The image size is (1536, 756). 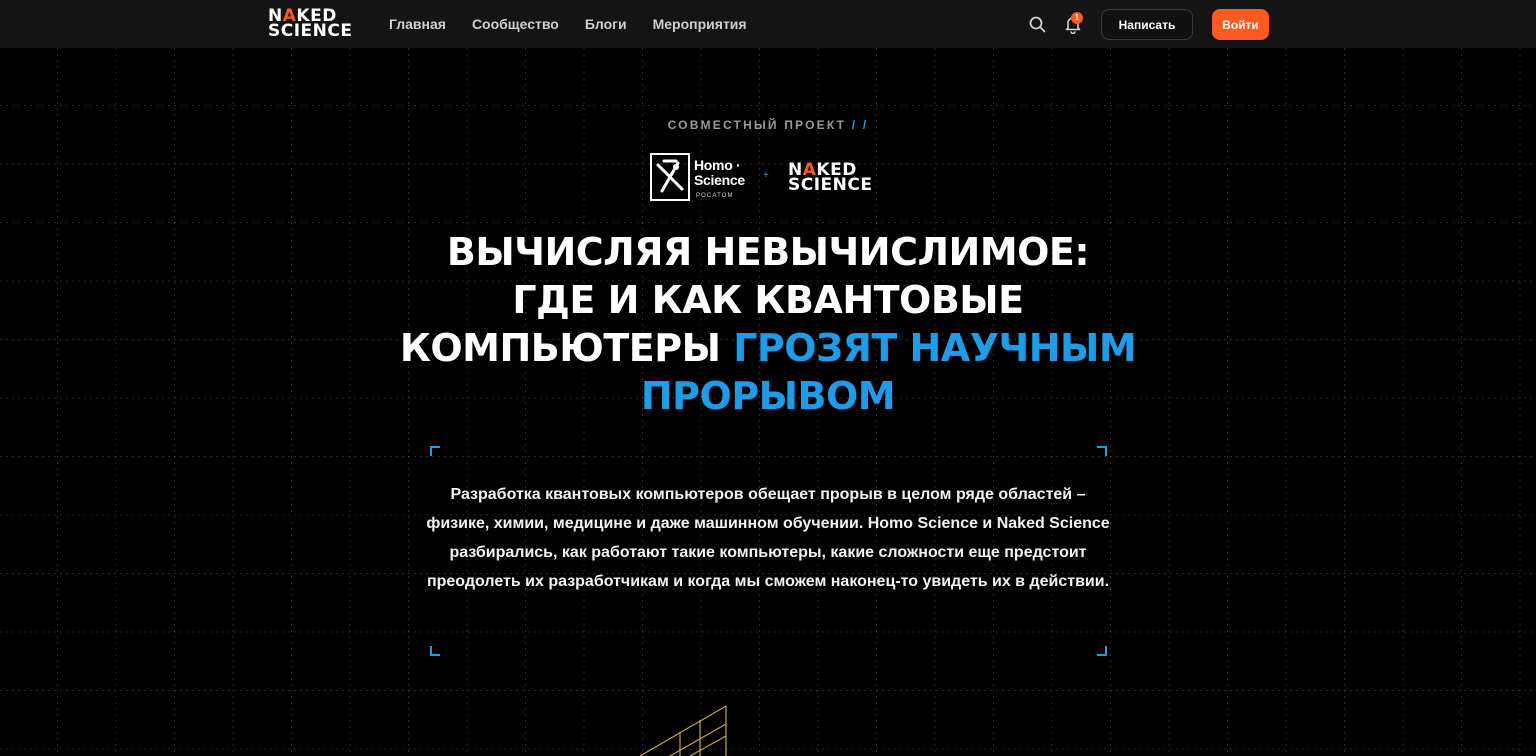 I want to click on homo-science-mark-icon, so click(x=670, y=177).